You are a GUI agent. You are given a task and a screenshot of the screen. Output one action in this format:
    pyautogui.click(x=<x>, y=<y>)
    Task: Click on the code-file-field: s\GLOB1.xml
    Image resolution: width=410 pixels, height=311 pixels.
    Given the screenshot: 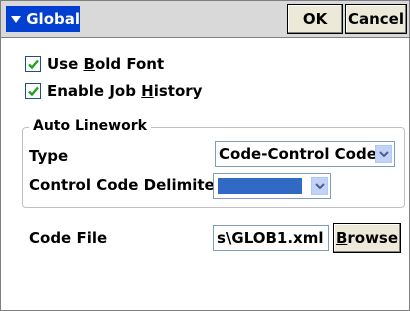 What is the action you would take?
    pyautogui.click(x=271, y=238)
    